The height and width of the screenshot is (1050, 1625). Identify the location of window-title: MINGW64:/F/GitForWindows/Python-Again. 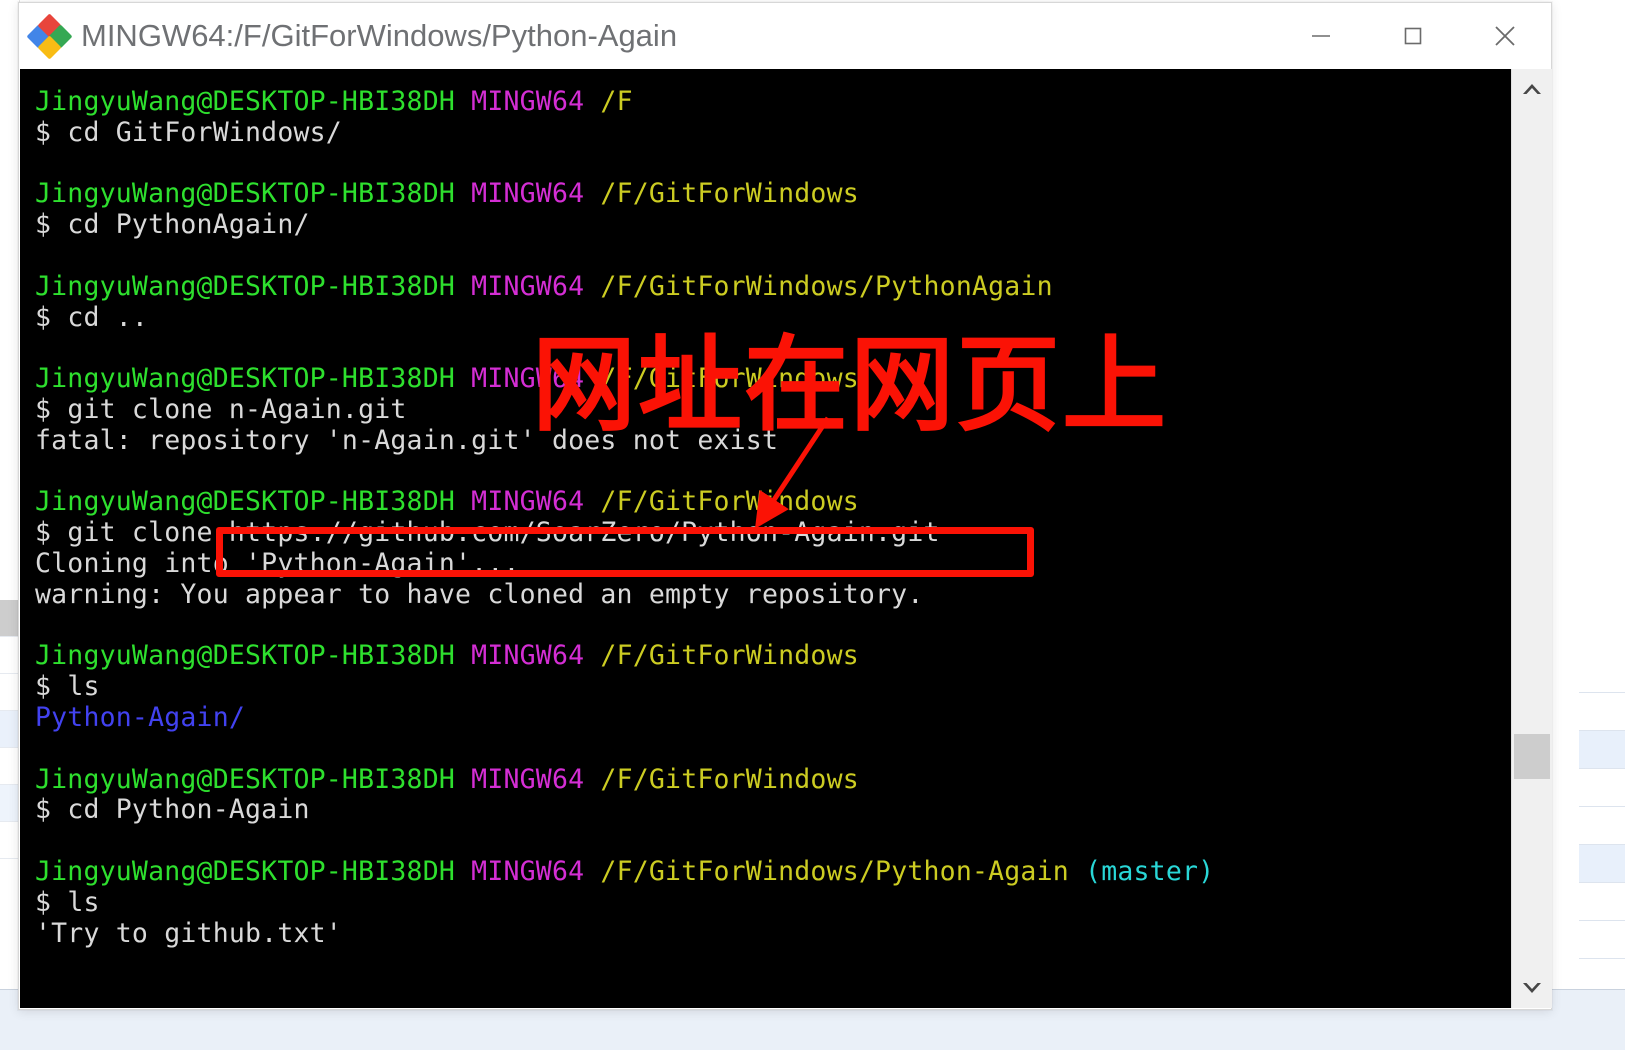
(379, 35).